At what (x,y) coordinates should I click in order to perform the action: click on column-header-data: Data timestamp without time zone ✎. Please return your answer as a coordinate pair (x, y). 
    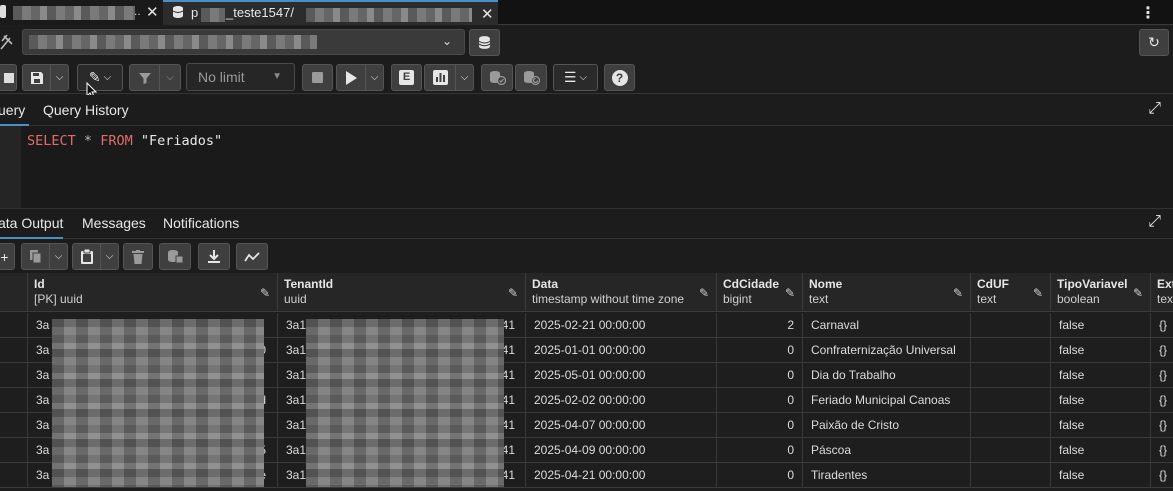
    Looking at the image, I should click on (621, 292).